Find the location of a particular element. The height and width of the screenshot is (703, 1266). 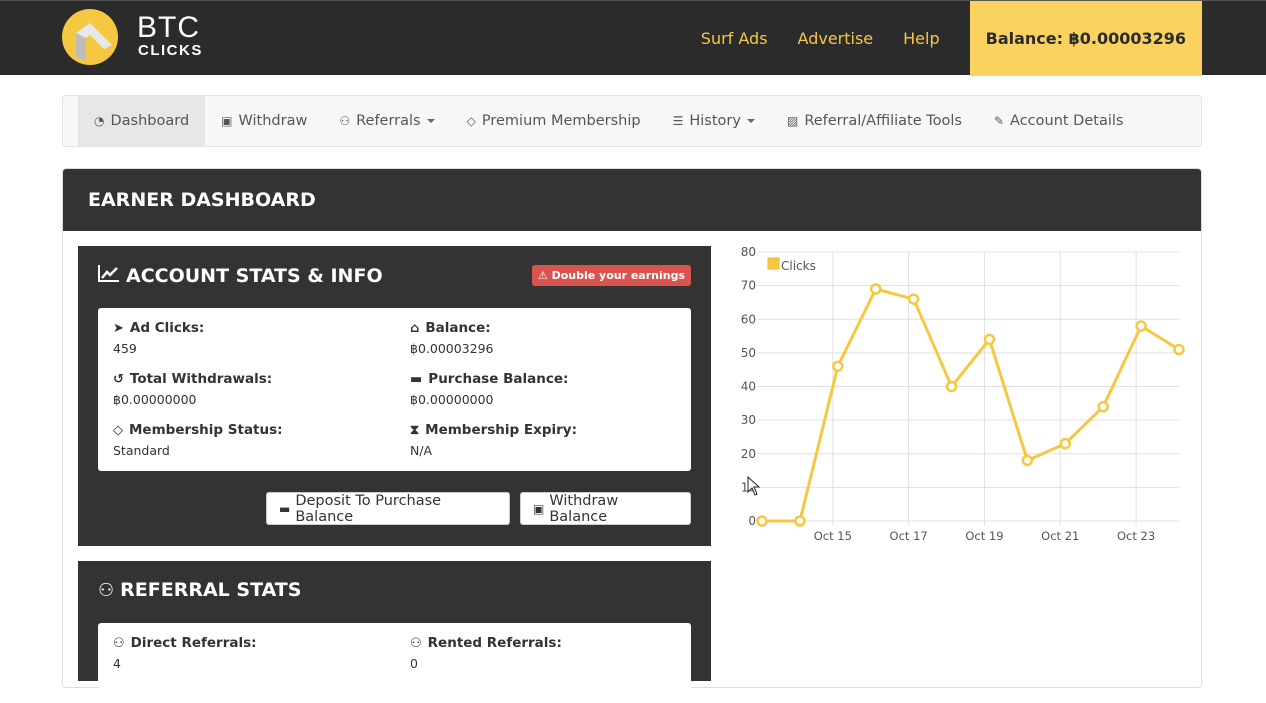

double-earnings-badge: ⚠ Double your earnings is located at coordinates (611, 275).